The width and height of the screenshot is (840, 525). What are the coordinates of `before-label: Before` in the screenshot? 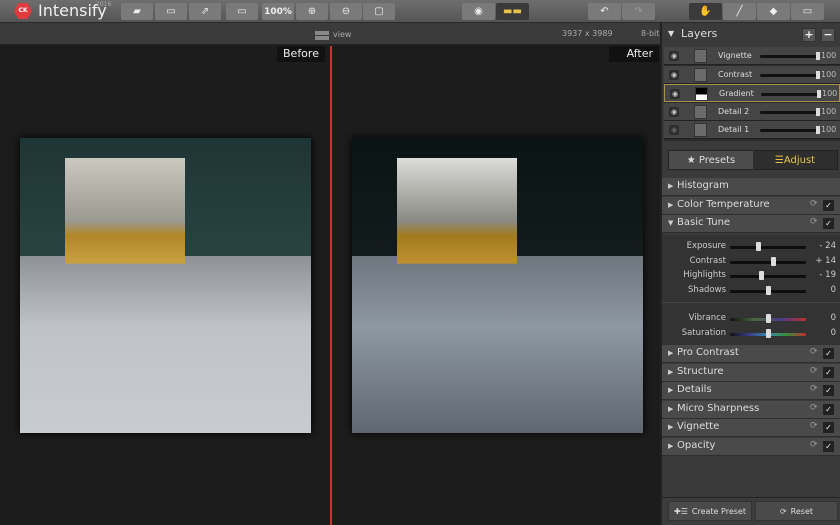 It's located at (301, 54).